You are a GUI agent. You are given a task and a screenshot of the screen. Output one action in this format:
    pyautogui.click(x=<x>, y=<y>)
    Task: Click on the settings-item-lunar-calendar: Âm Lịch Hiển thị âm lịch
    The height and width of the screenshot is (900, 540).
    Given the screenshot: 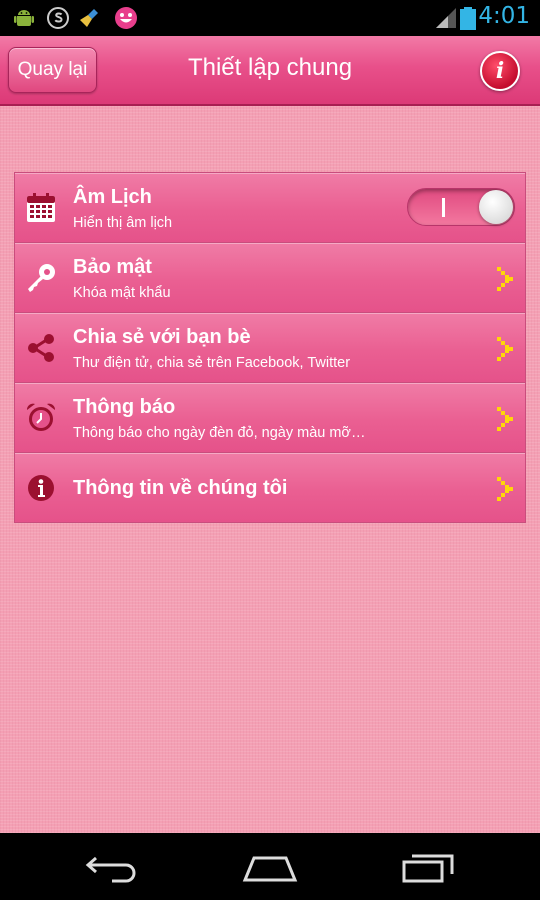 What is the action you would take?
    pyautogui.click(x=270, y=208)
    